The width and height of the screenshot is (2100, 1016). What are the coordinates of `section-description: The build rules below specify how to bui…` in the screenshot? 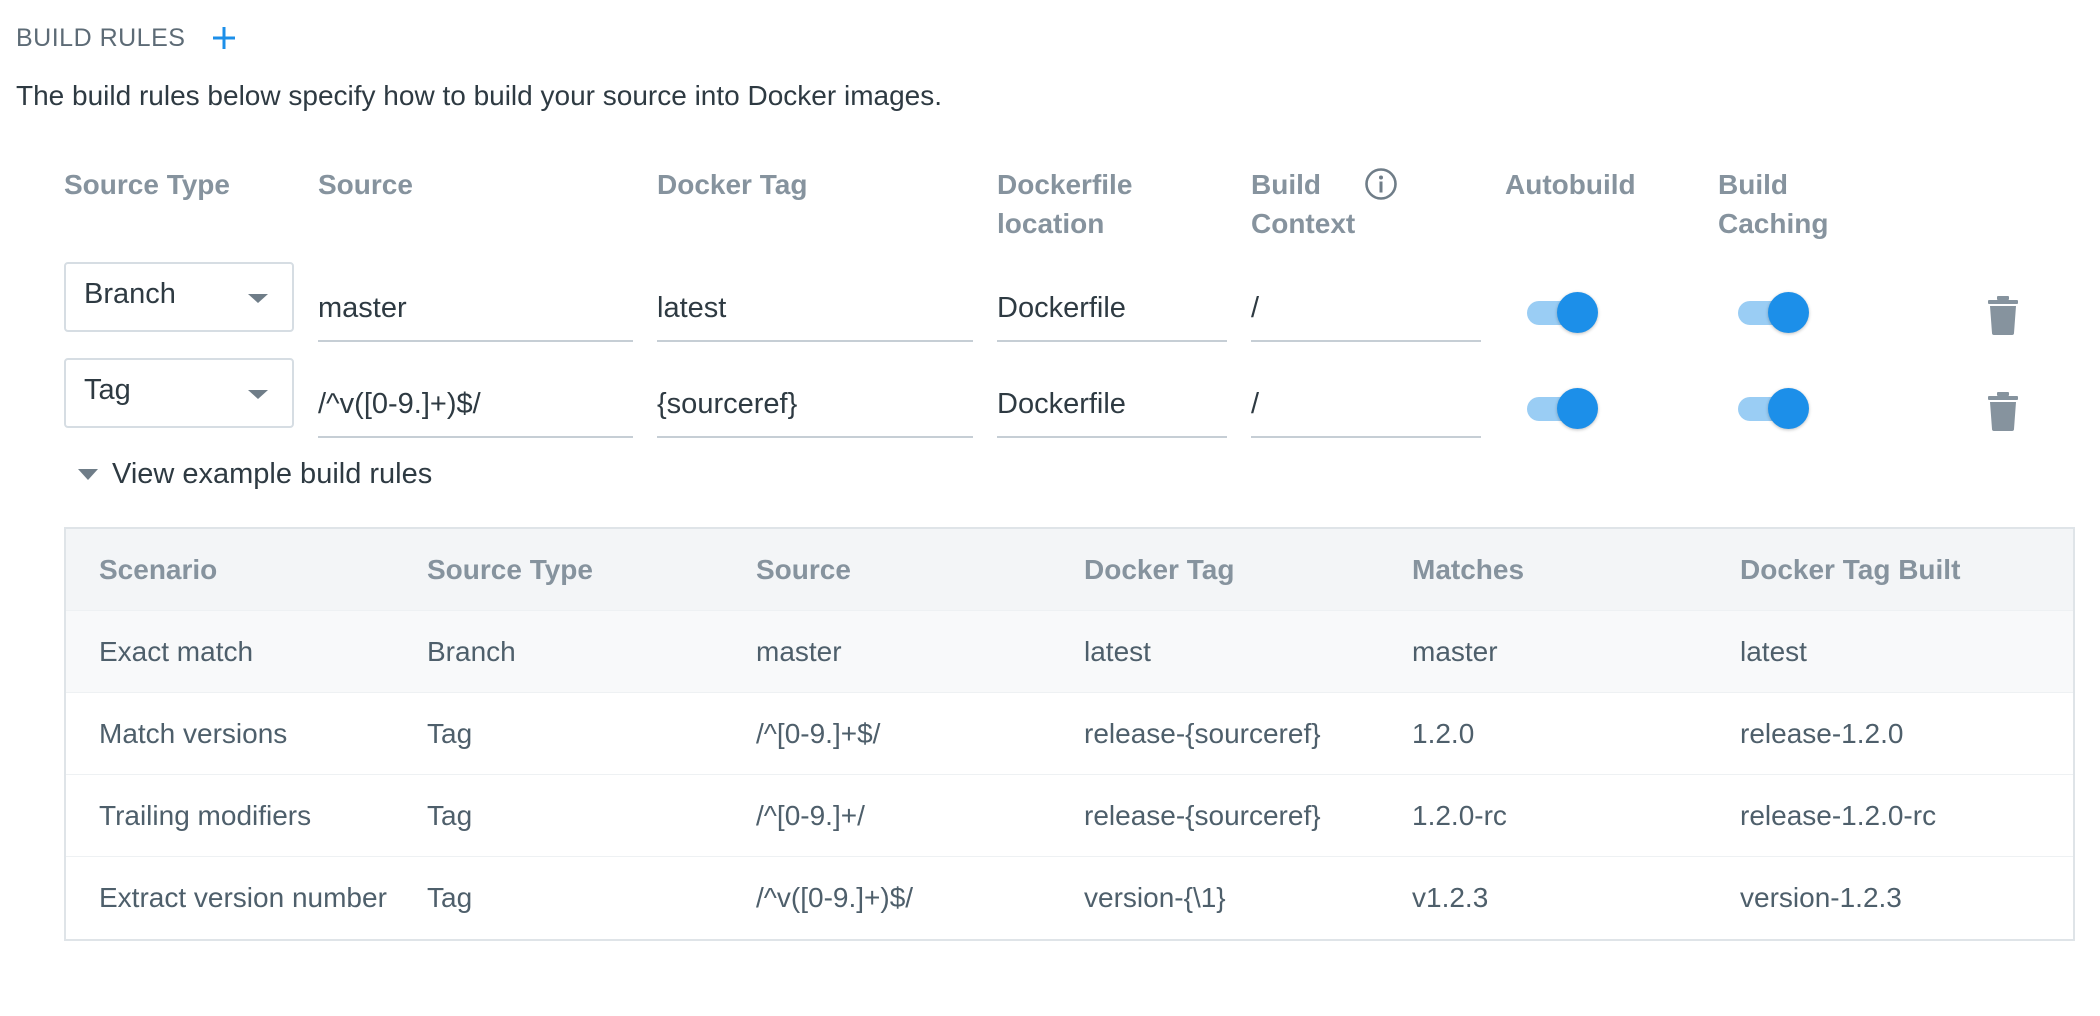 It's located at (479, 95).